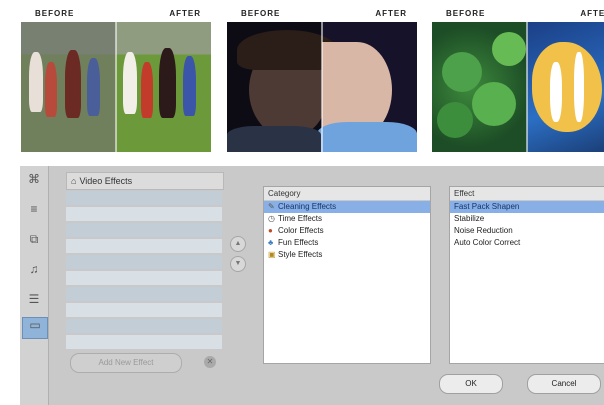  Describe the element at coordinates (527, 194) in the screenshot. I see `effect-header: Effect` at that location.